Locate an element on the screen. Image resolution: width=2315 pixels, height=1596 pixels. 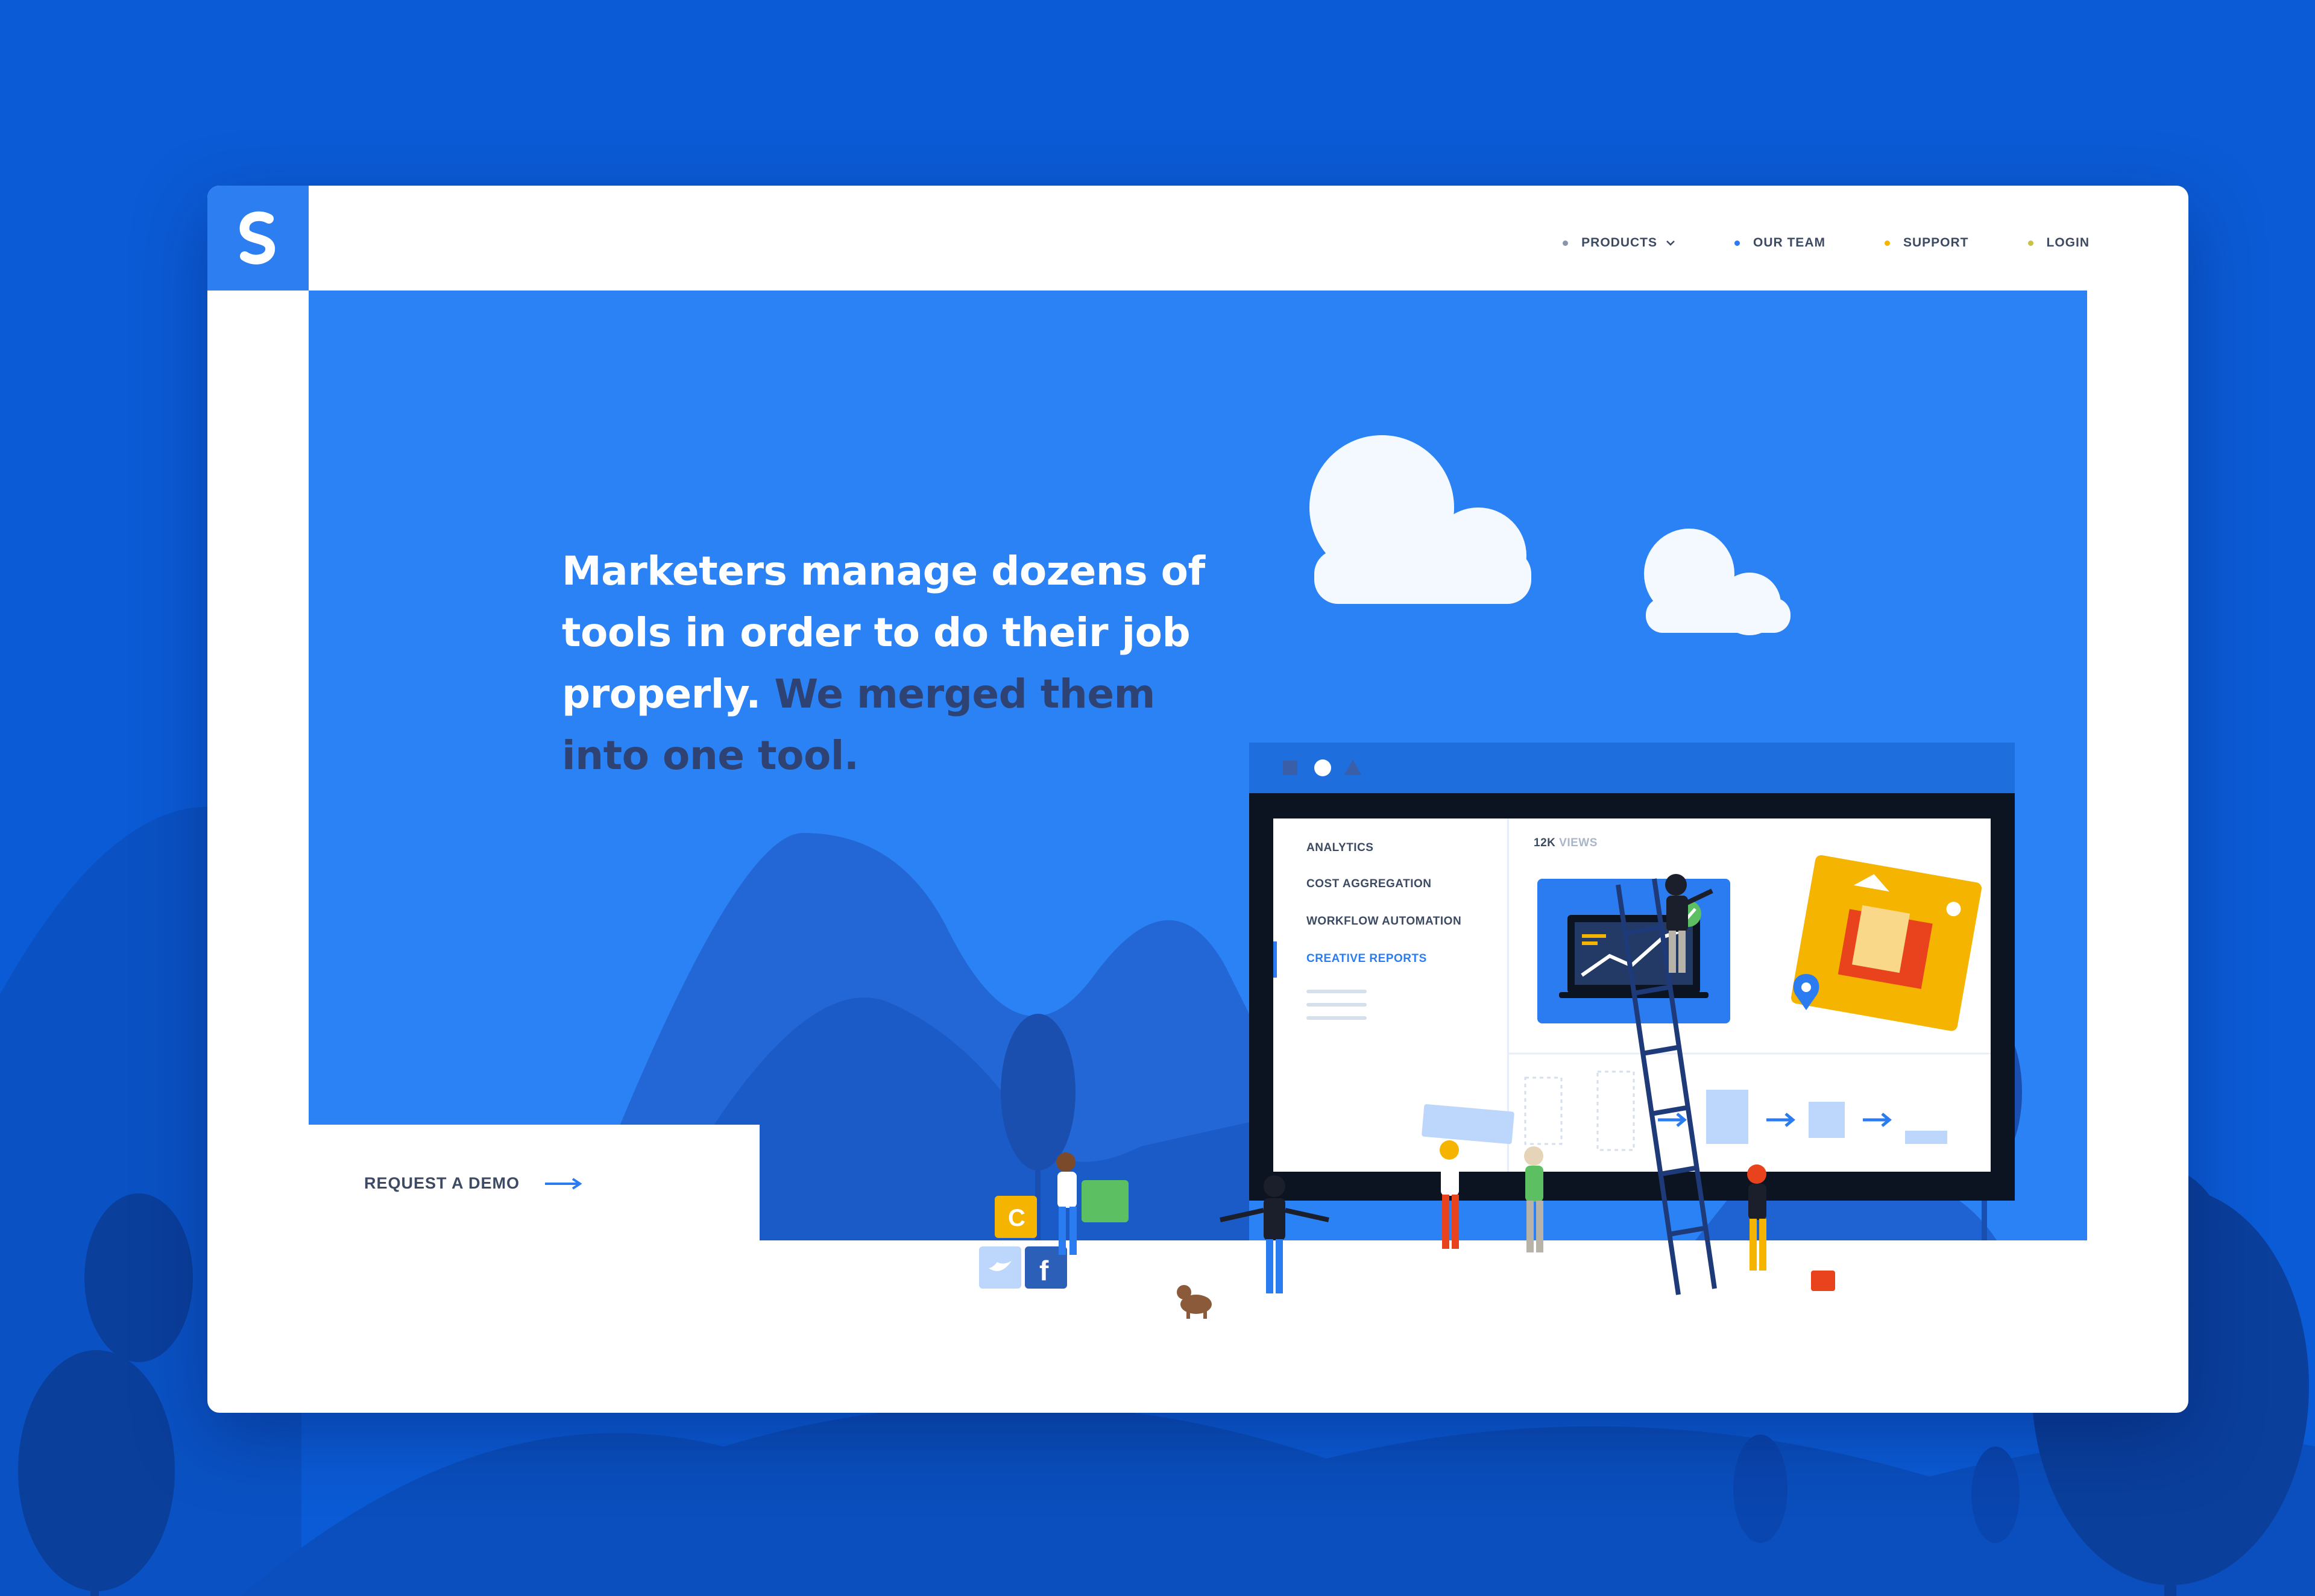
svg-text: f is located at coordinates (1044, 1270).